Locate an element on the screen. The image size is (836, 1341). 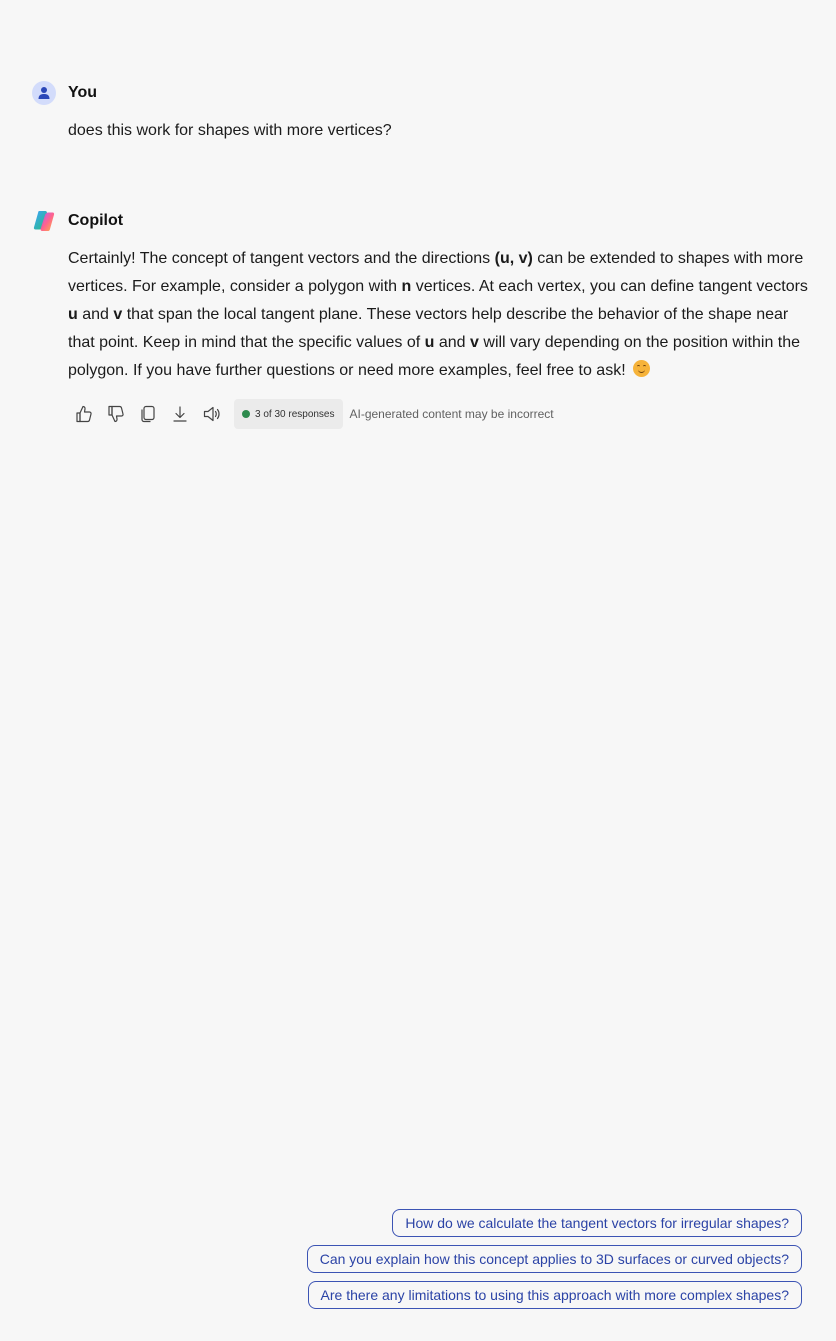
user-avatar is located at coordinates (44, 93).